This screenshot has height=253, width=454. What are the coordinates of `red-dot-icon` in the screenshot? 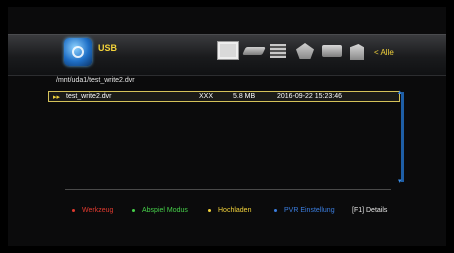 It's located at (73, 210).